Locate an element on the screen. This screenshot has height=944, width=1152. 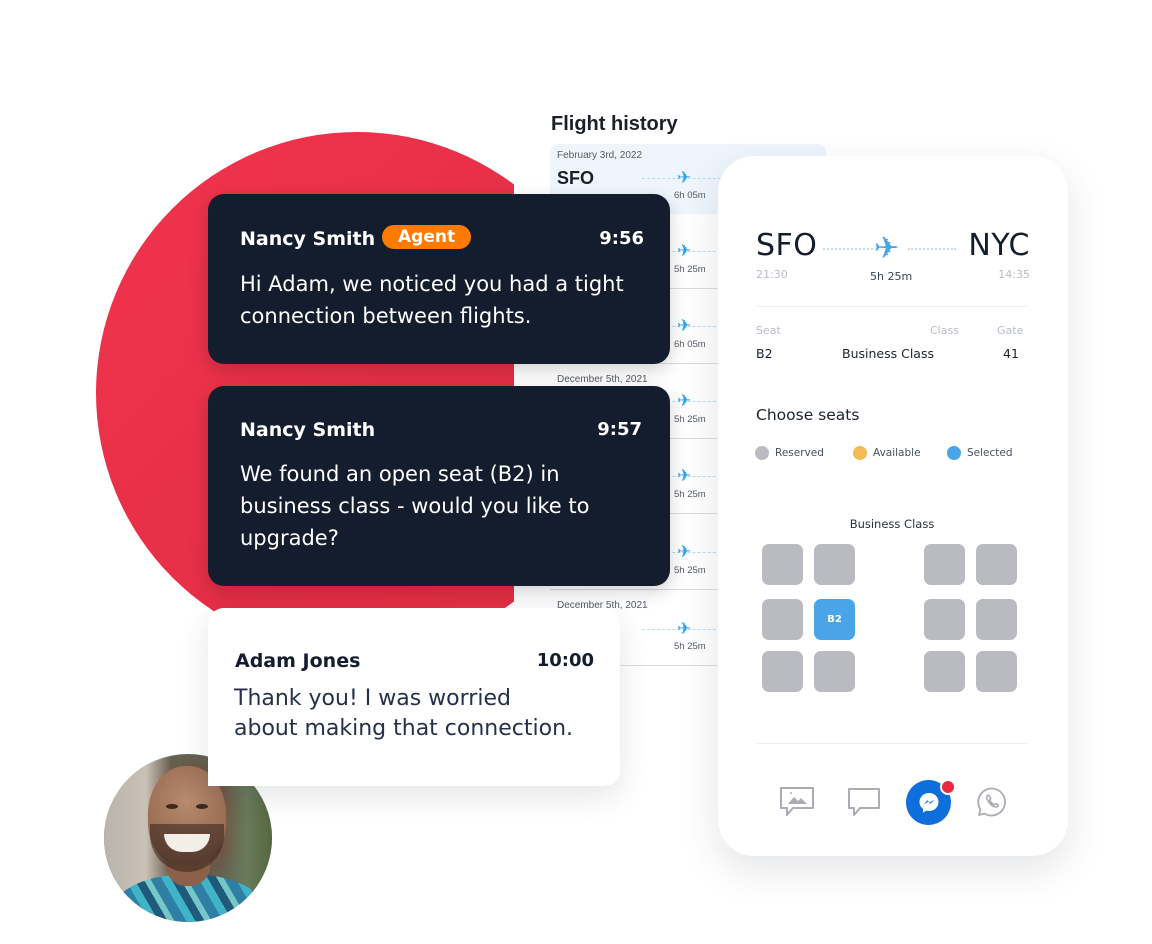
whatsapp-icon is located at coordinates (991, 802).